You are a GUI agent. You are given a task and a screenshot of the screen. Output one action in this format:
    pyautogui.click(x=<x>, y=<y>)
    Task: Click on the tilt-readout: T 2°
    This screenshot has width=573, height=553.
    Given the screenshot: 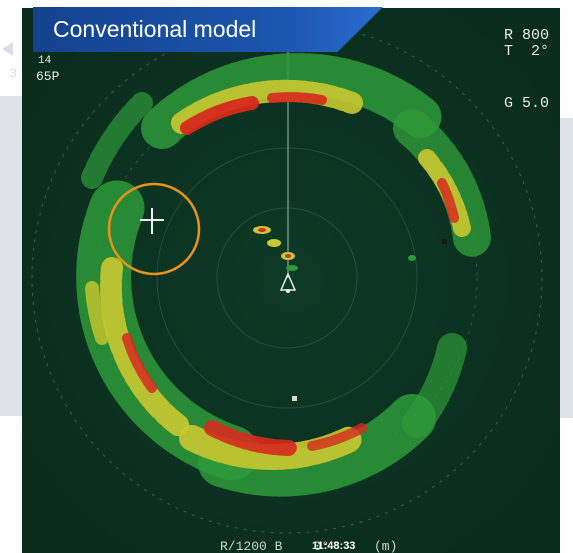 What is the action you would take?
    pyautogui.click(x=527, y=51)
    